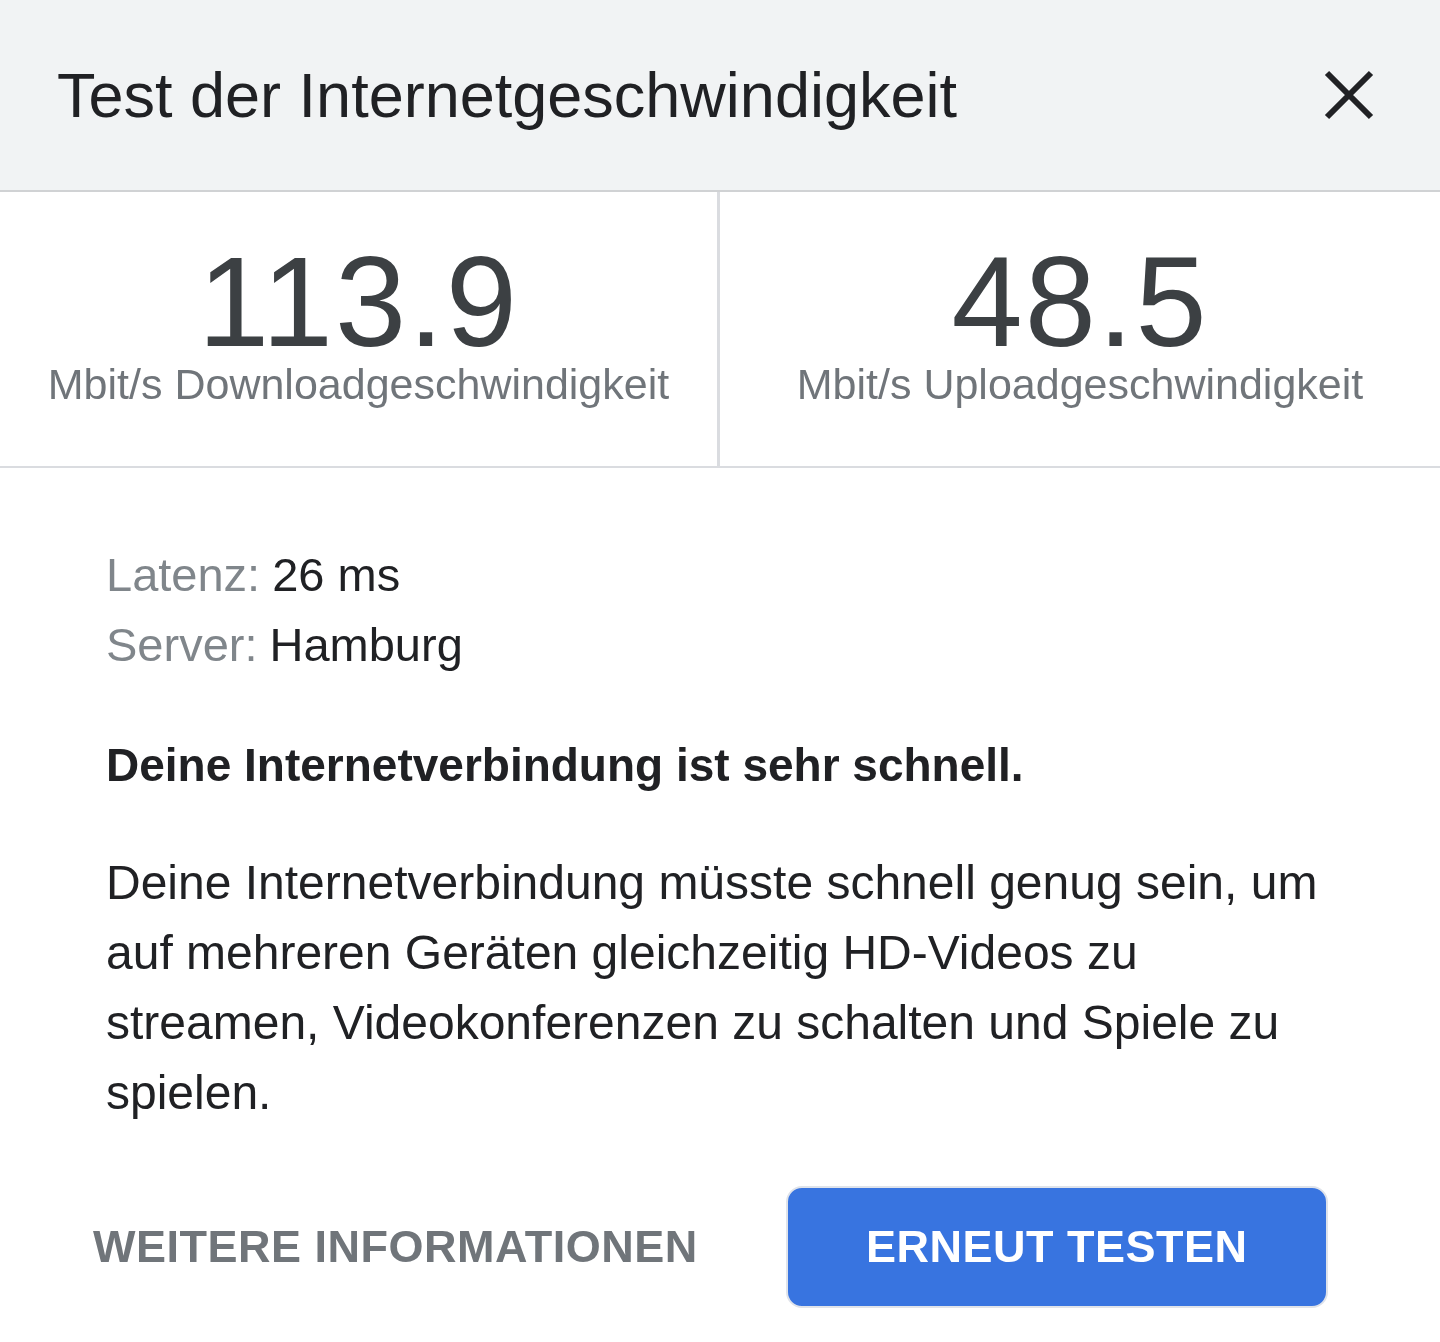 The height and width of the screenshot is (1342, 1440). What do you see at coordinates (366, 645) in the screenshot?
I see `detail-value: Hamburg` at bounding box center [366, 645].